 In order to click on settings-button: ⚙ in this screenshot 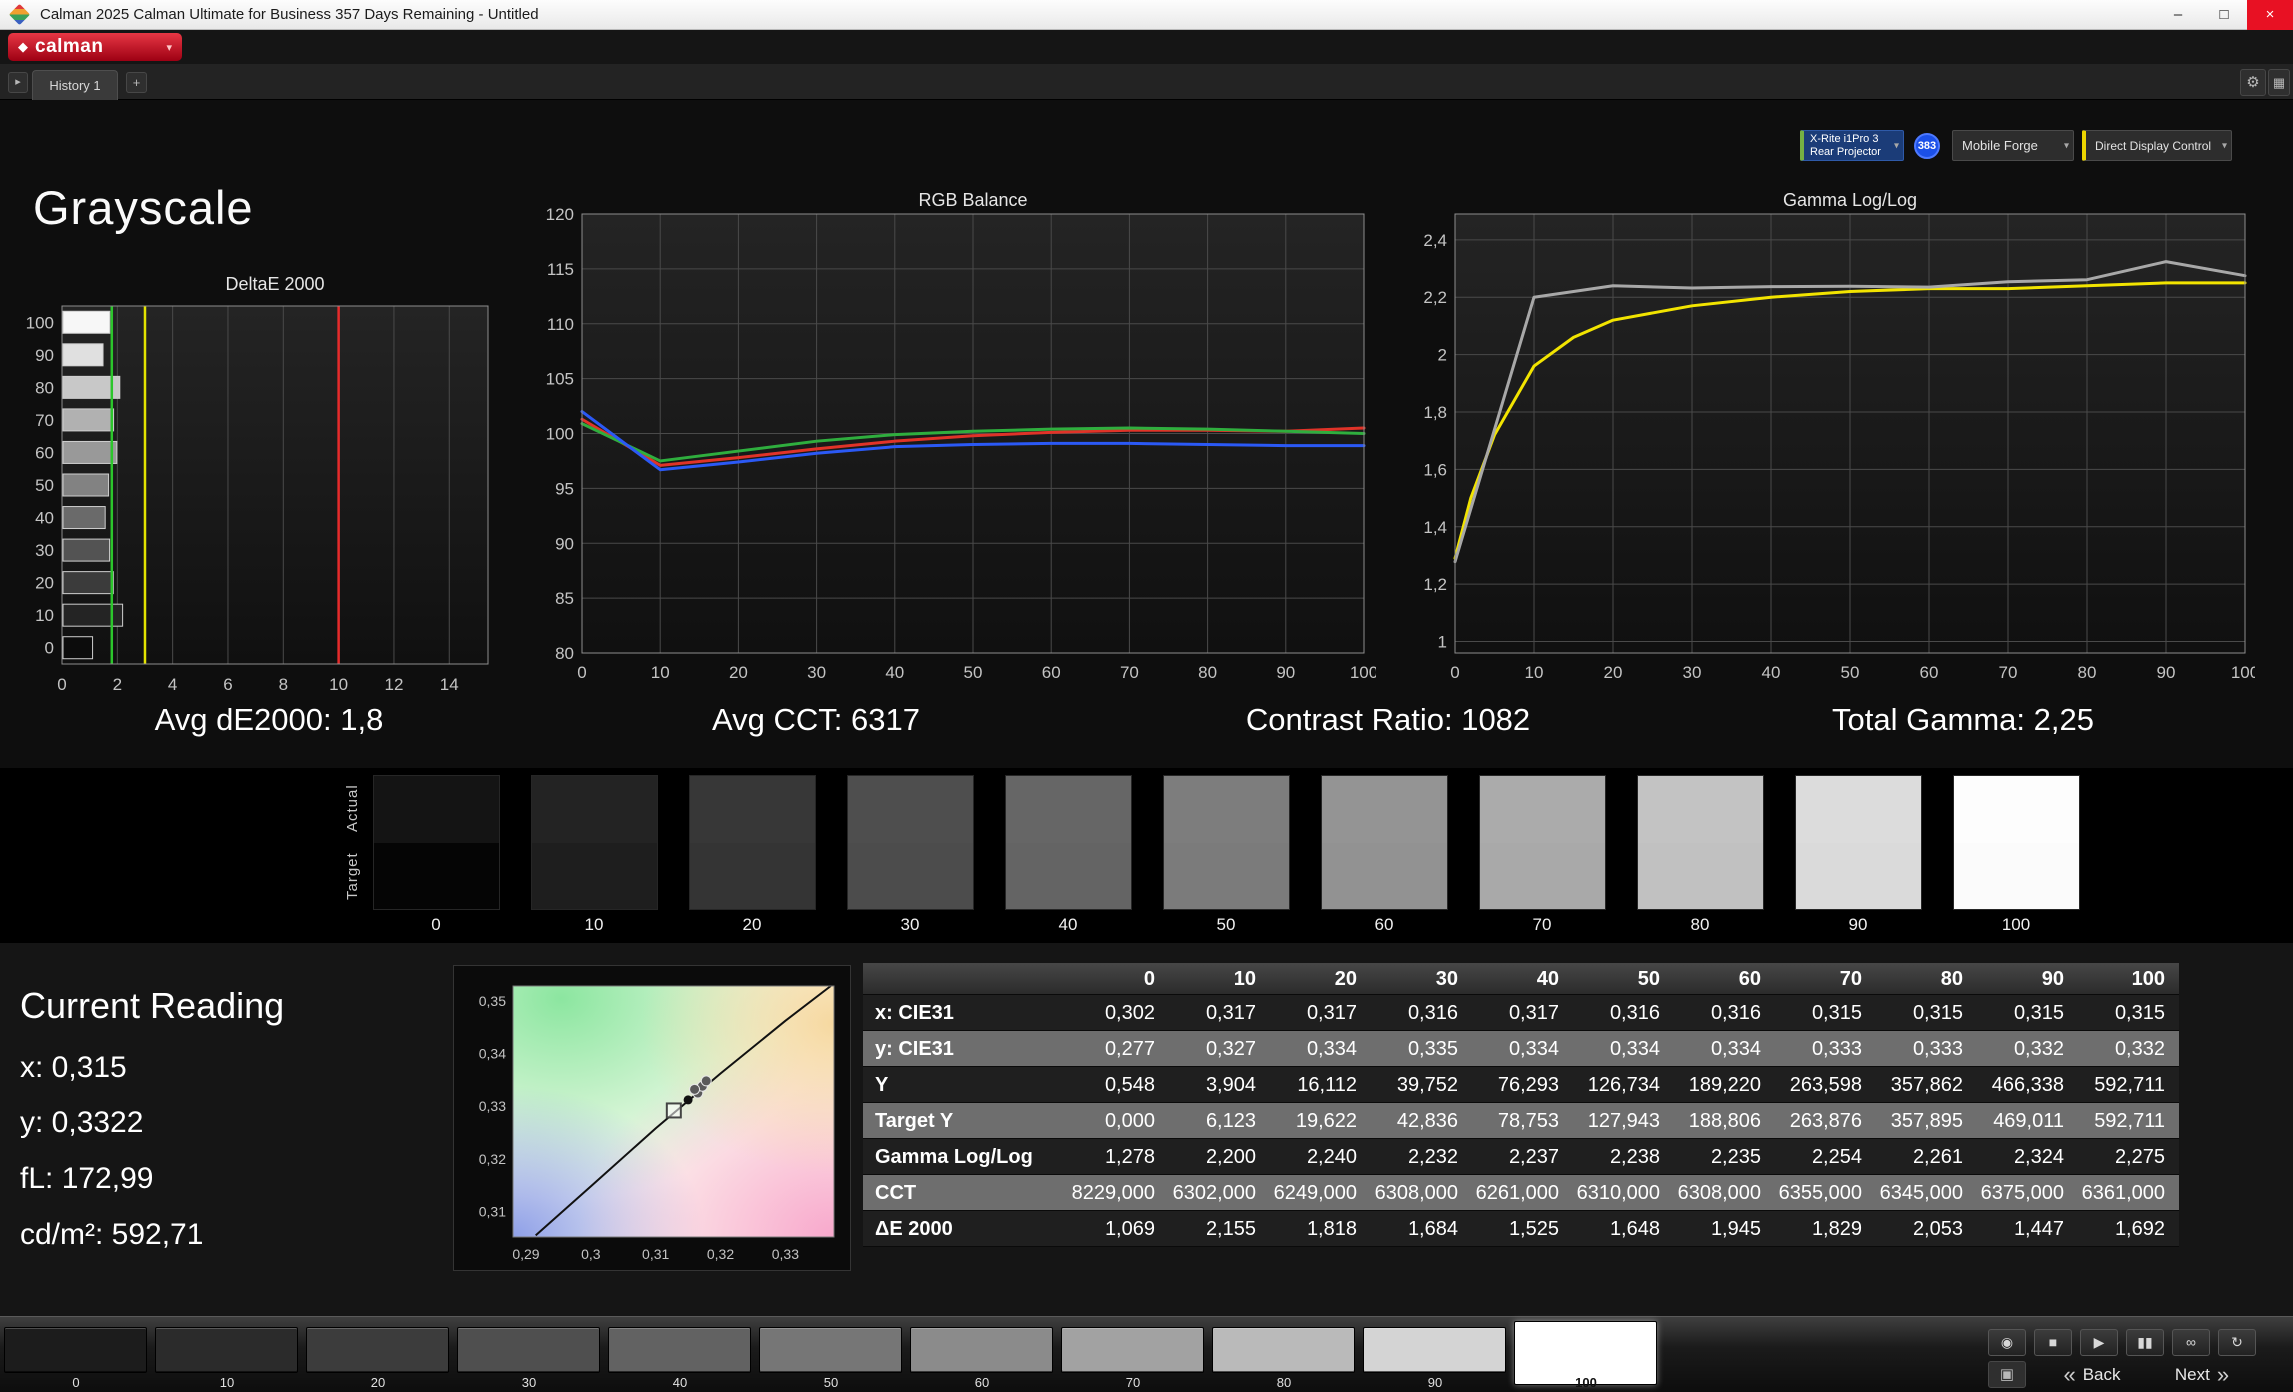, I will do `click(2253, 82)`.